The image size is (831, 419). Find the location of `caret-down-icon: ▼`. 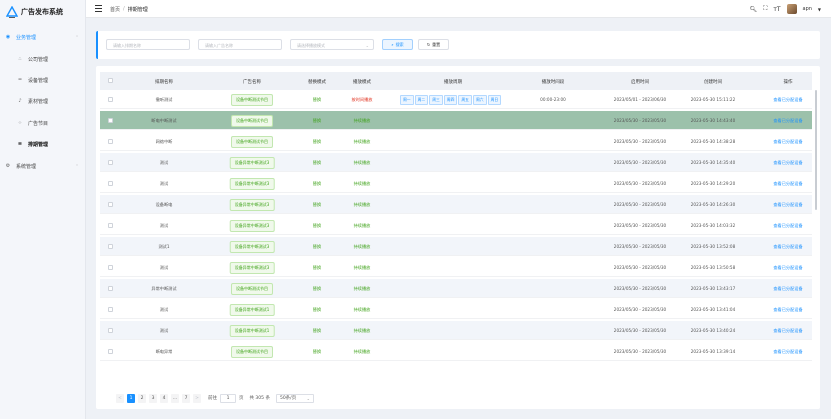

caret-down-icon: ▼ is located at coordinates (819, 9).